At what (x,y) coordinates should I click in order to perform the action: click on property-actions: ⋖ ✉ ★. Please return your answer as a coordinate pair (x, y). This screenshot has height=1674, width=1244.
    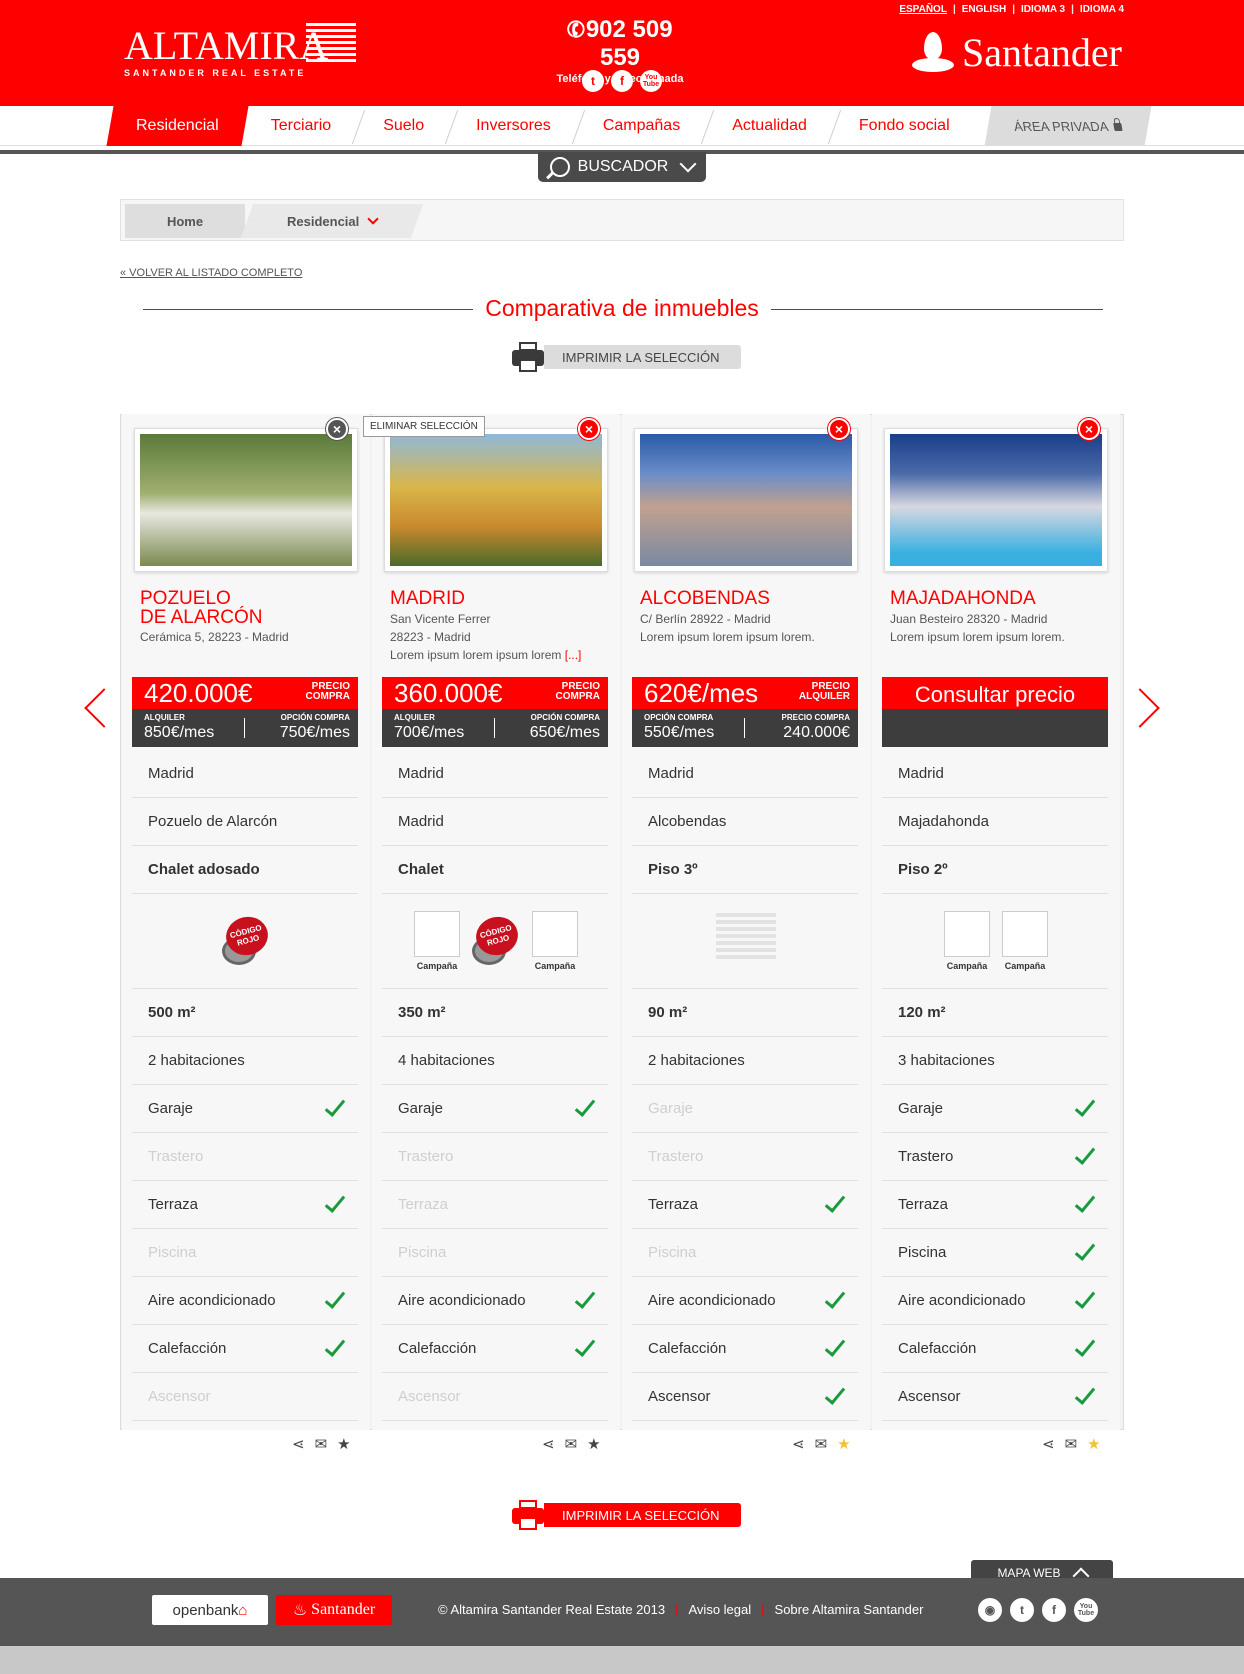
    Looking at the image, I should click on (1071, 1445).